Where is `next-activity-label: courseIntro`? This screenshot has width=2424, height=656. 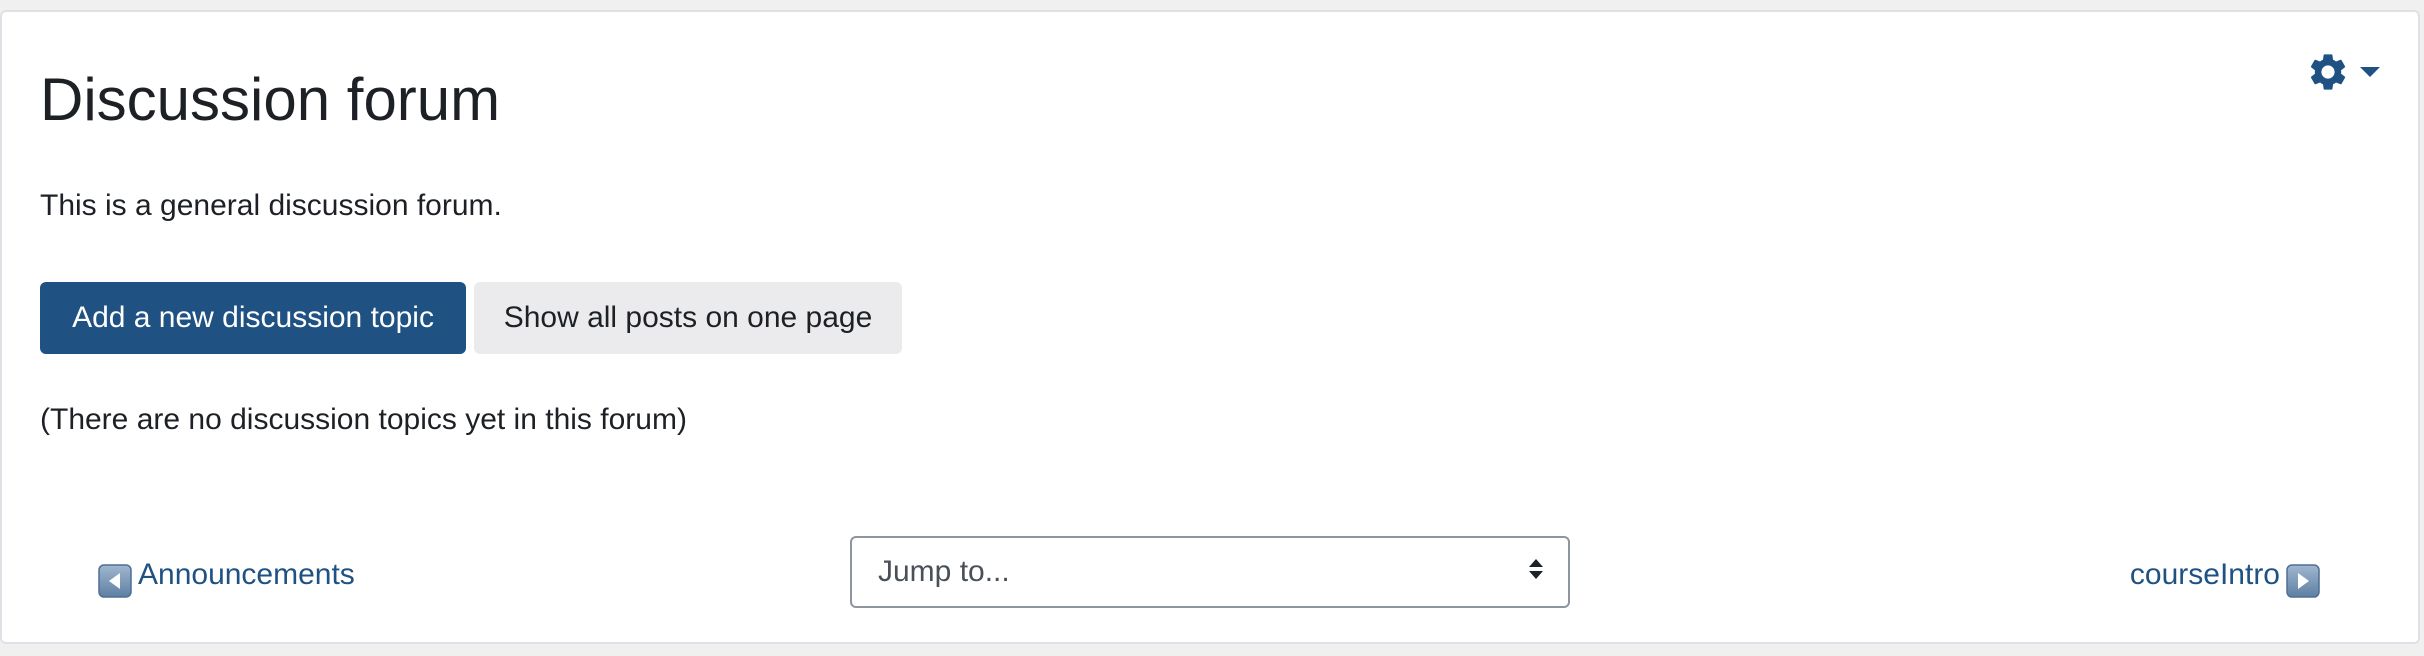 next-activity-label: courseIntro is located at coordinates (2204, 574).